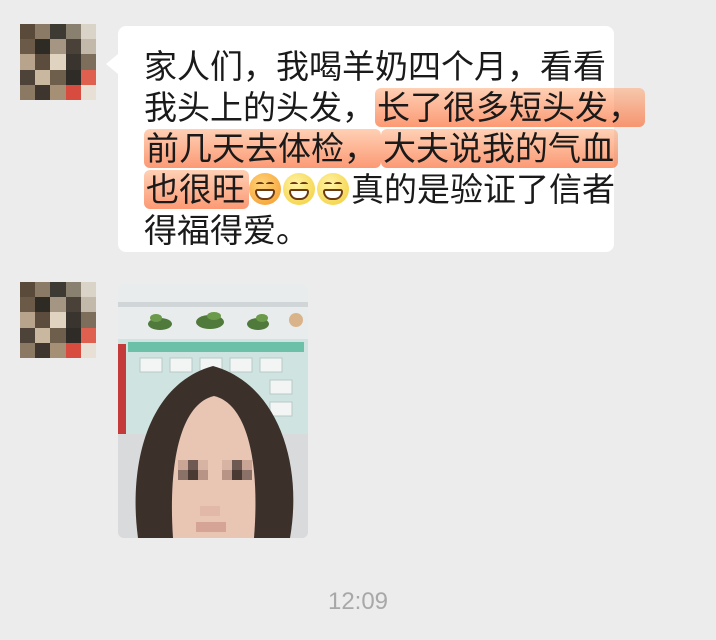 The height and width of the screenshot is (640, 716). What do you see at coordinates (262, 148) in the screenshot?
I see `highlighted-text: 前几天去体检，` at bounding box center [262, 148].